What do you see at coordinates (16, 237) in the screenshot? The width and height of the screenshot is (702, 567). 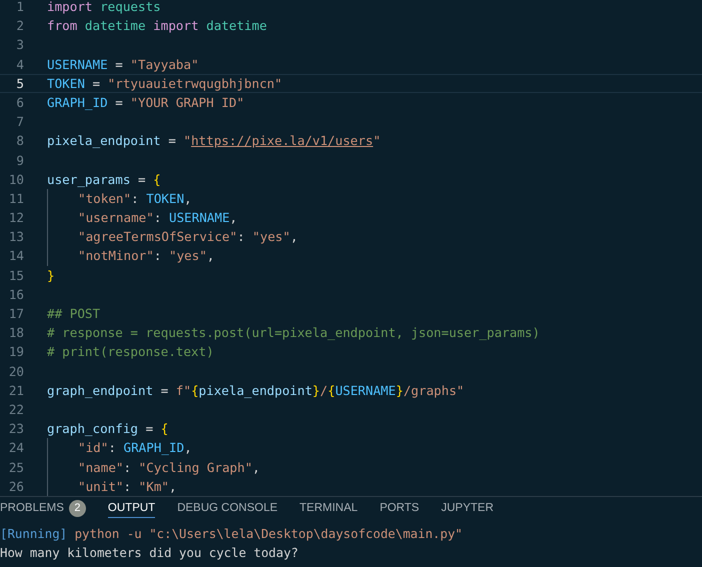 I see `line-number: 13` at bounding box center [16, 237].